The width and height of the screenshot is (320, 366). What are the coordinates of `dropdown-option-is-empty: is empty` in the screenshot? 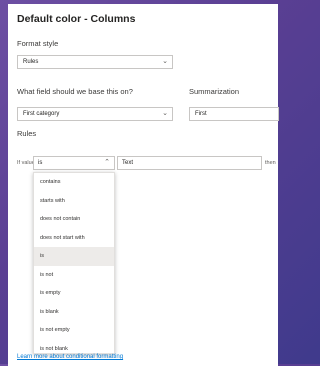 It's located at (74, 293).